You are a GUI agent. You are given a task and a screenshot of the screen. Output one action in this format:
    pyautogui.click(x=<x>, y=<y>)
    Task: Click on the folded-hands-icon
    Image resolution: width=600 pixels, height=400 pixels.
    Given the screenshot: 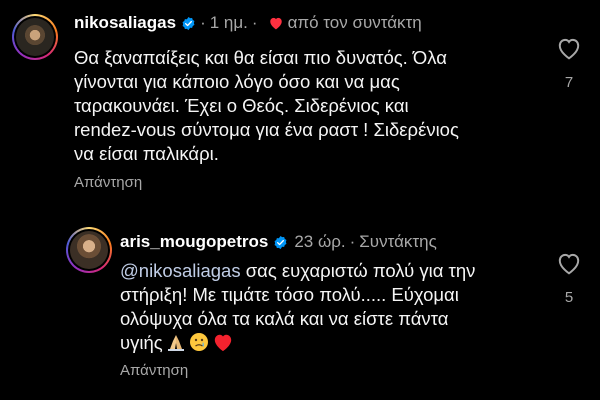 What is the action you would take?
    pyautogui.click(x=175, y=343)
    